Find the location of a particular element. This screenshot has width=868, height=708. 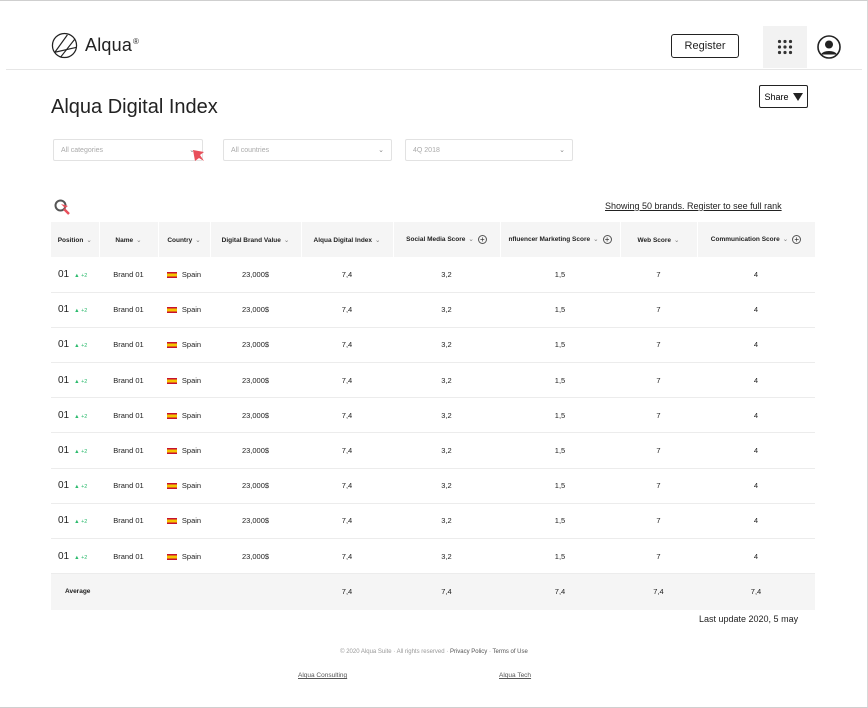

alqua-consulting-link: Alqua Consulting is located at coordinates (322, 675).